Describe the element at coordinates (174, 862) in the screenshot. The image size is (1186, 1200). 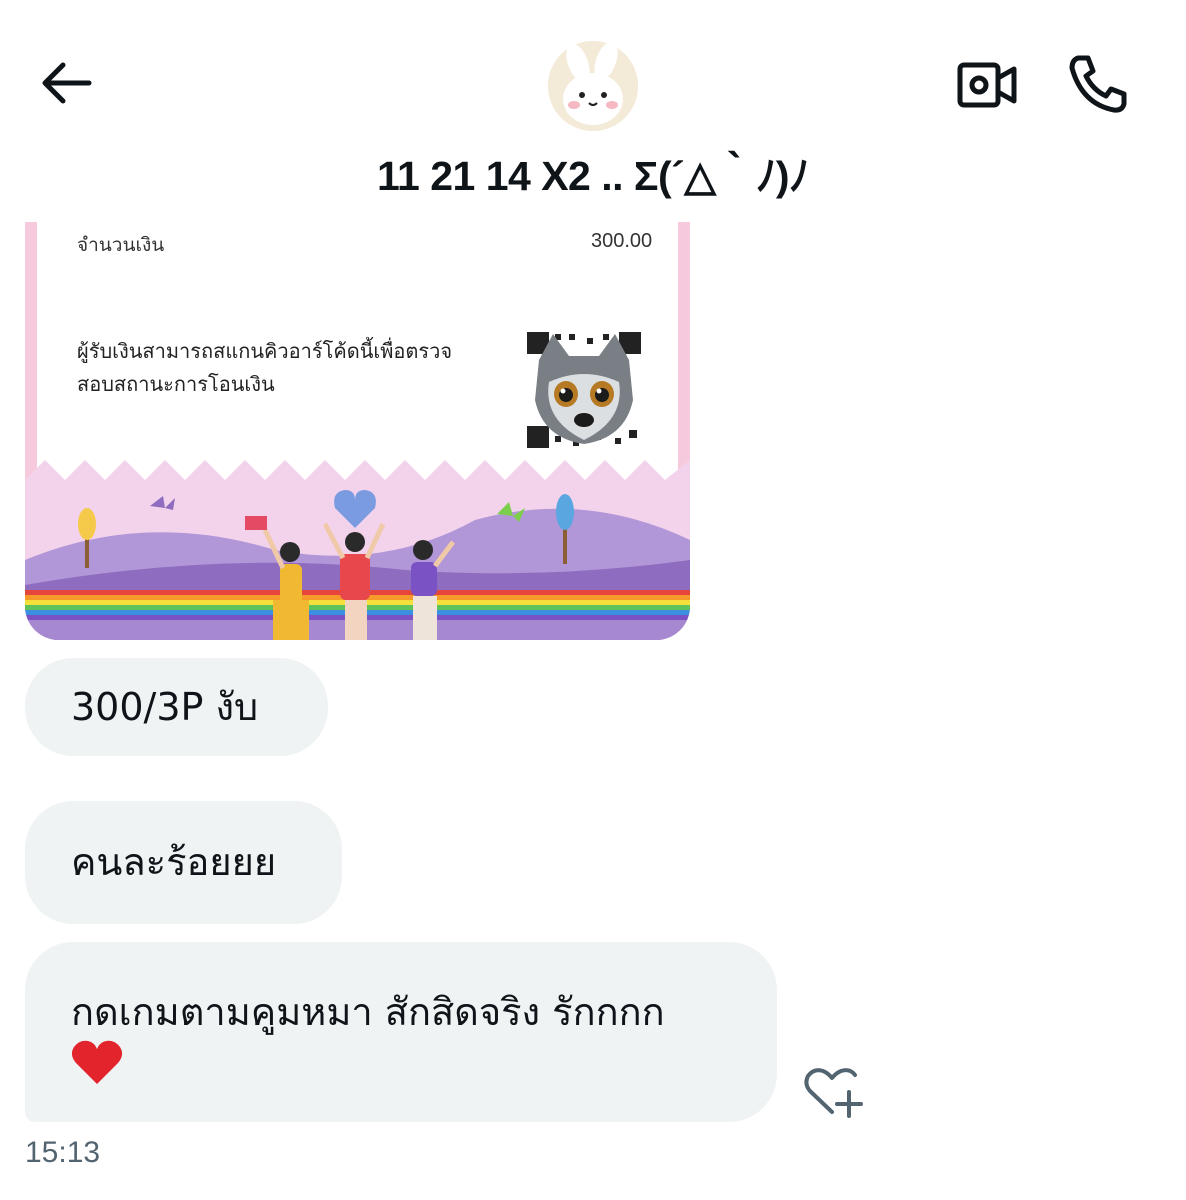
I see `message-text: คนละร้อยยย` at that location.